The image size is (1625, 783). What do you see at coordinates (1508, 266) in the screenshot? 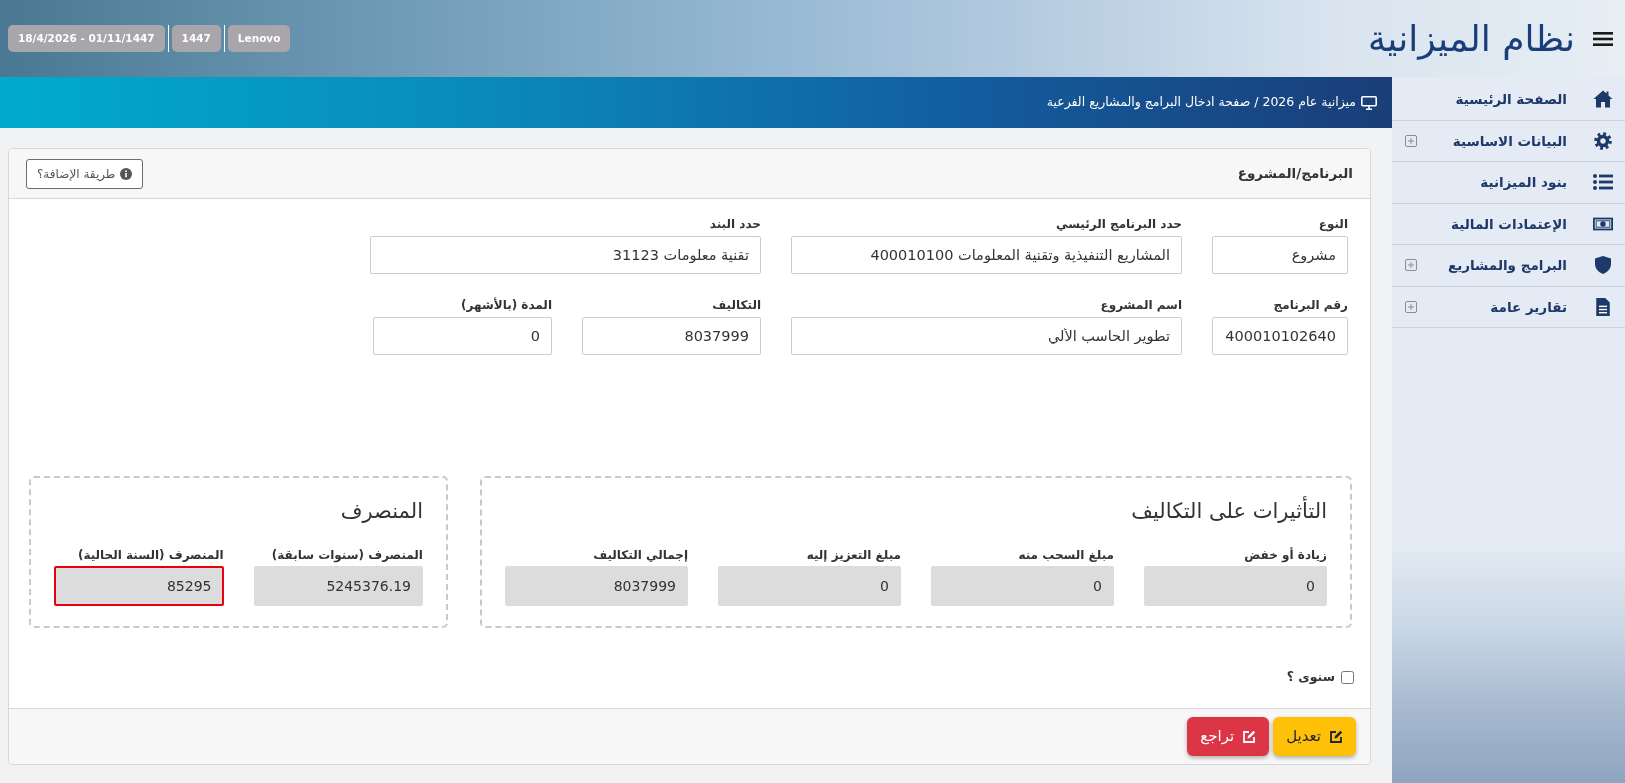
I see `sidebar-item: البرامج والمشاريع` at bounding box center [1508, 266].